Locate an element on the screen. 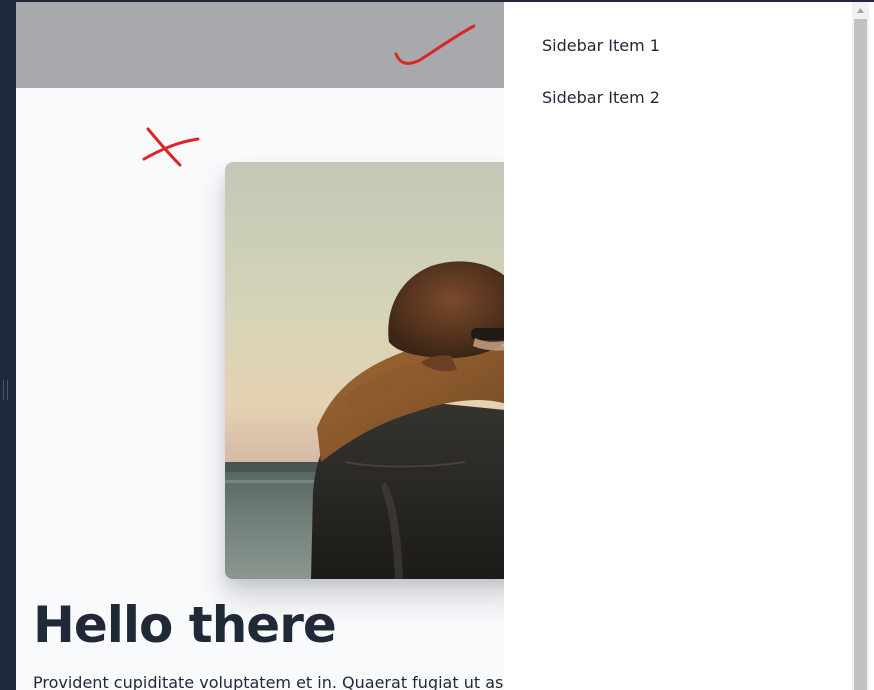 Image resolution: width=874 pixels, height=690 pixels. cross-icon is located at coordinates (171, 147).